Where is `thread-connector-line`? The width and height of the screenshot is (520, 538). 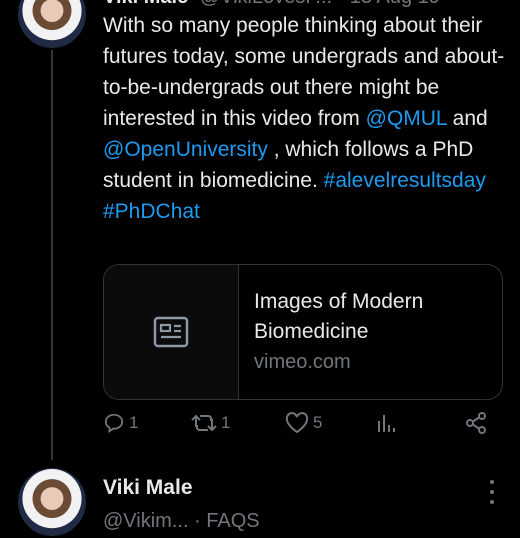 thread-connector-line is located at coordinates (52, 255).